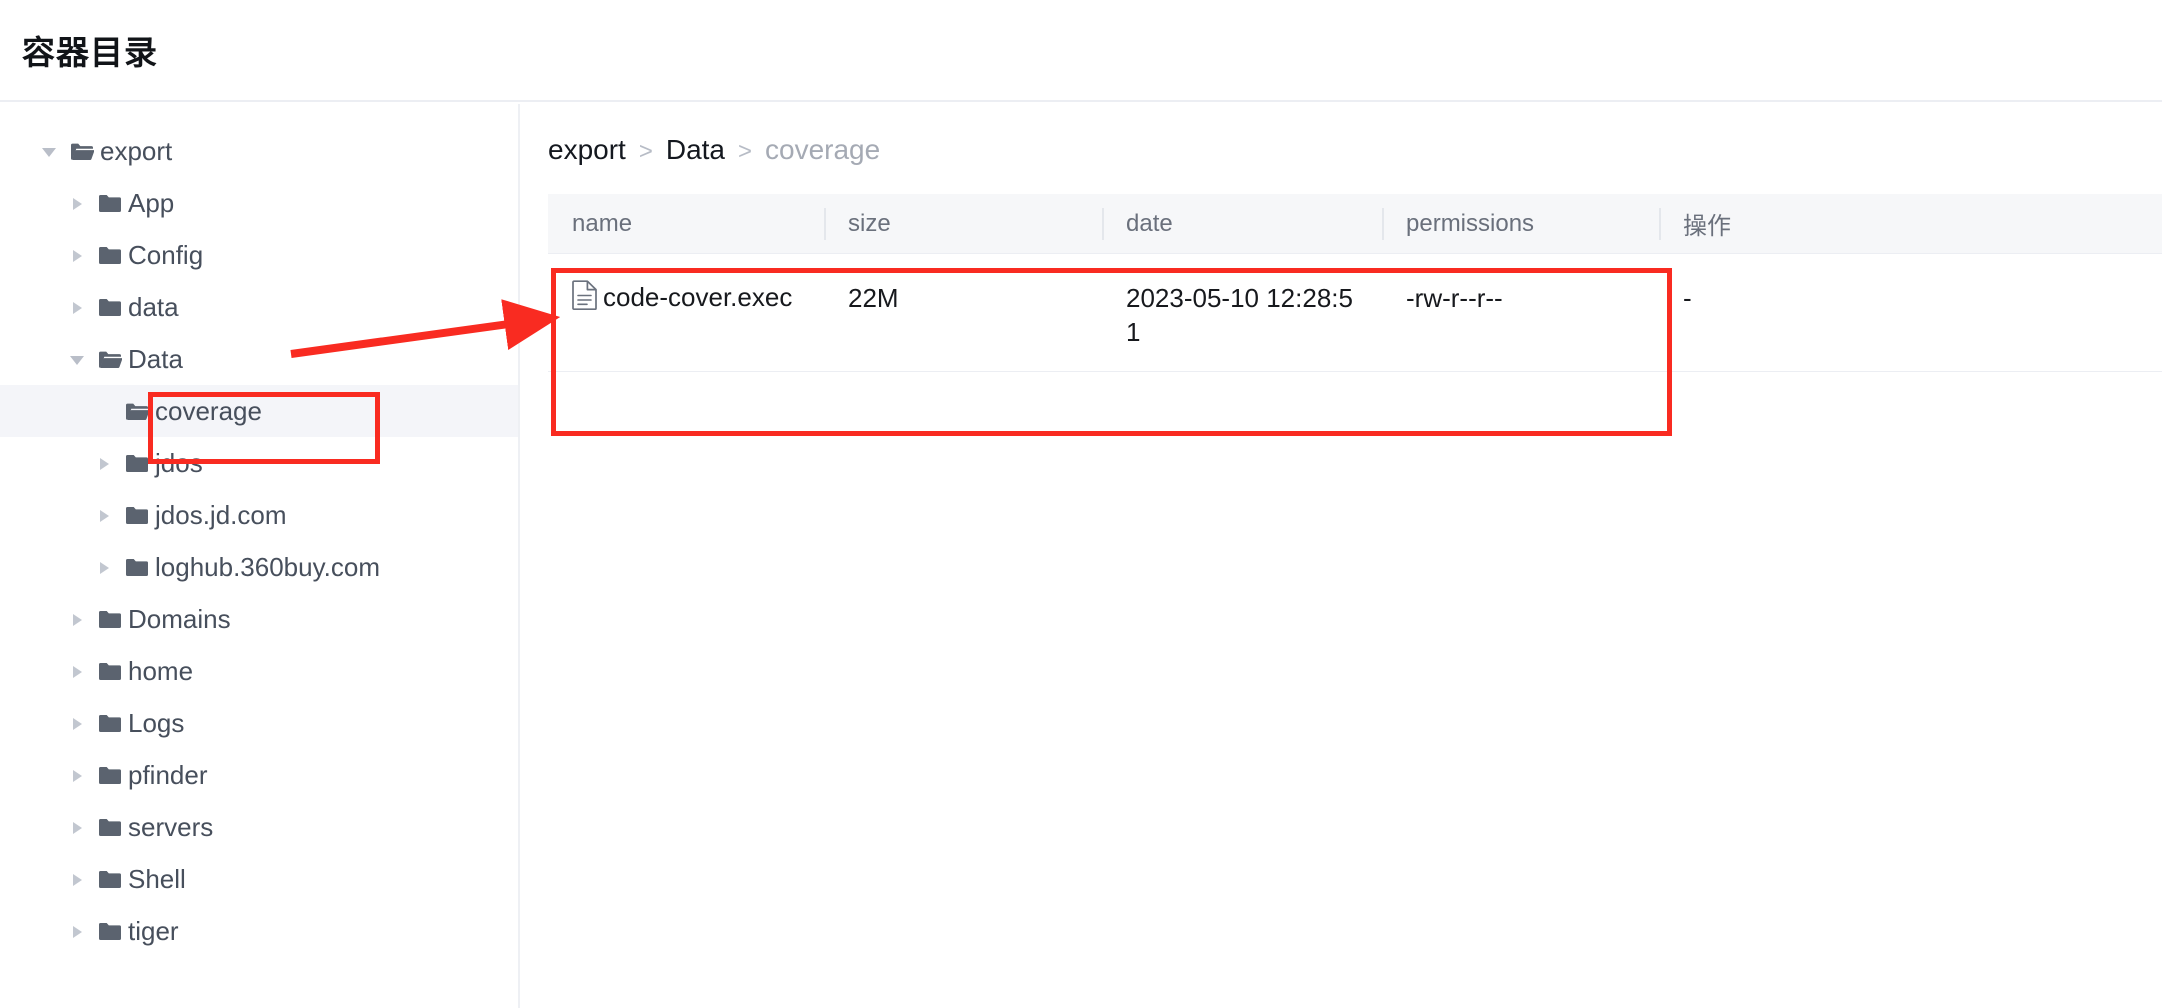 Image resolution: width=2162 pixels, height=1008 pixels. I want to click on table-header-date: date, so click(1242, 224).